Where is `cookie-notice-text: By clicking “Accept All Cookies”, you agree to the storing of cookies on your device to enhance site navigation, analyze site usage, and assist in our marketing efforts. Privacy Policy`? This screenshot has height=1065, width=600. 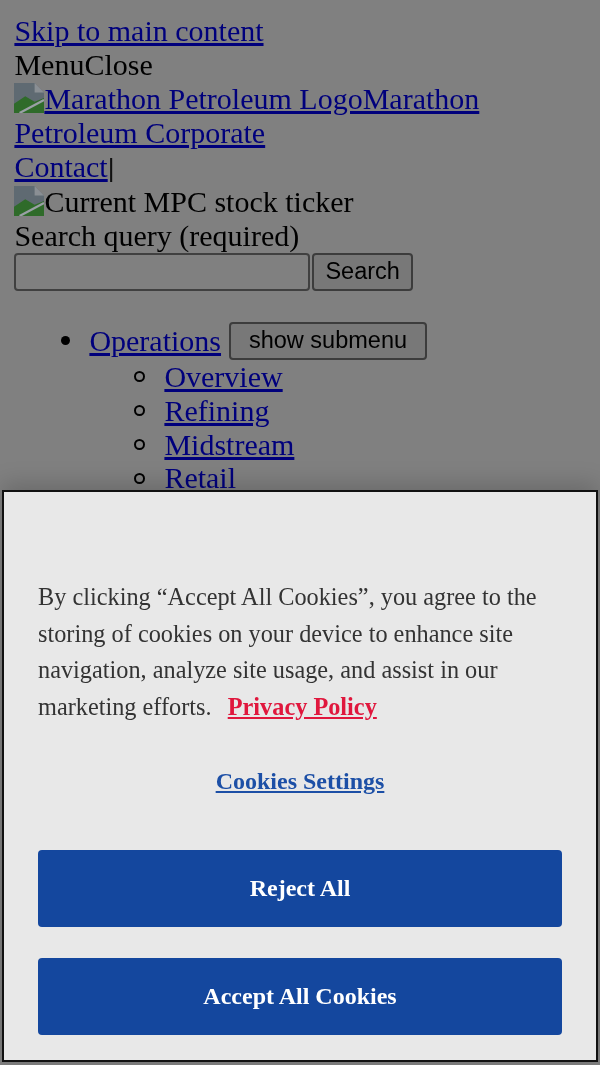
cookie-notice-text: By clicking “Accept All Cookies”, you agree to the storing of cookies on your device to enhance site navigation, analyze site usage, and assist in our marketing efforts. Privacy Policy is located at coordinates (288, 652).